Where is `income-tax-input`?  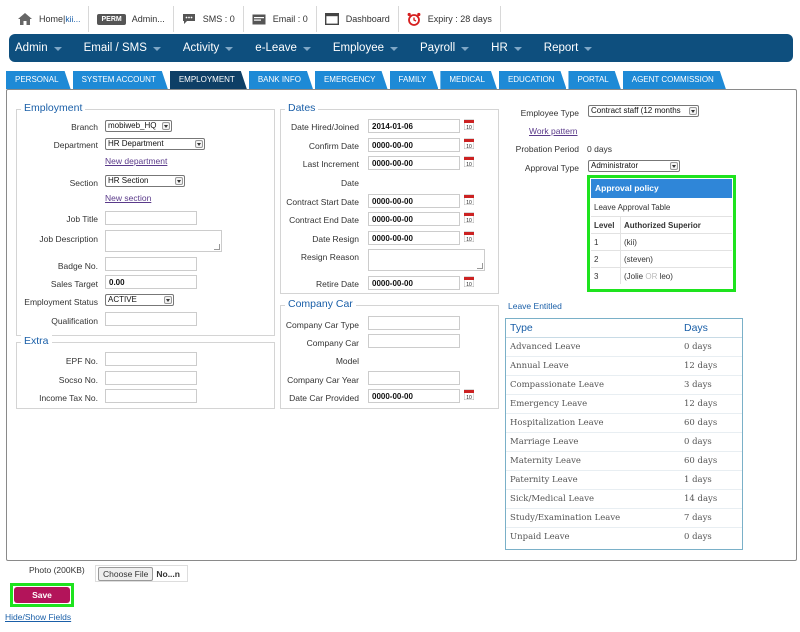 income-tax-input is located at coordinates (151, 396).